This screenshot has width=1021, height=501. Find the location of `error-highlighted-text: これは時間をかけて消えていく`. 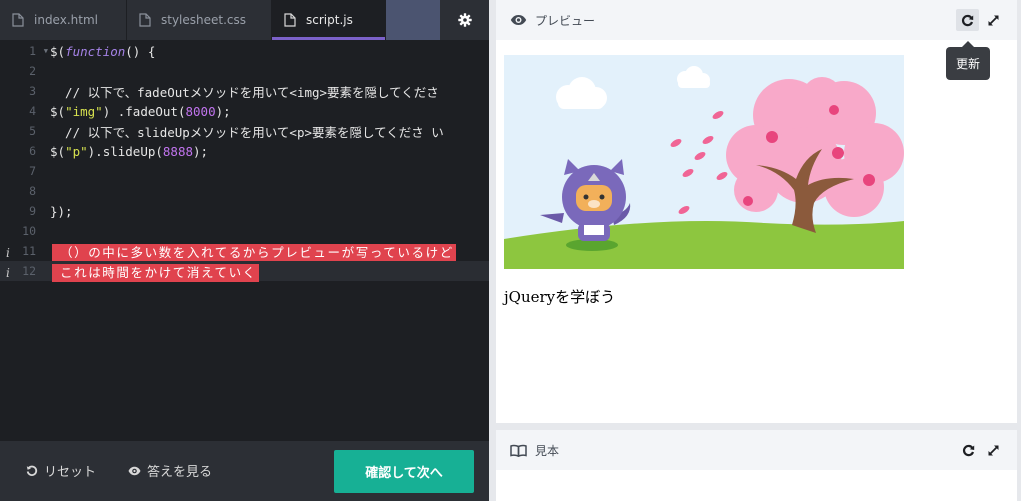

error-highlighted-text: これは時間をかけて消えていく is located at coordinates (155, 272).